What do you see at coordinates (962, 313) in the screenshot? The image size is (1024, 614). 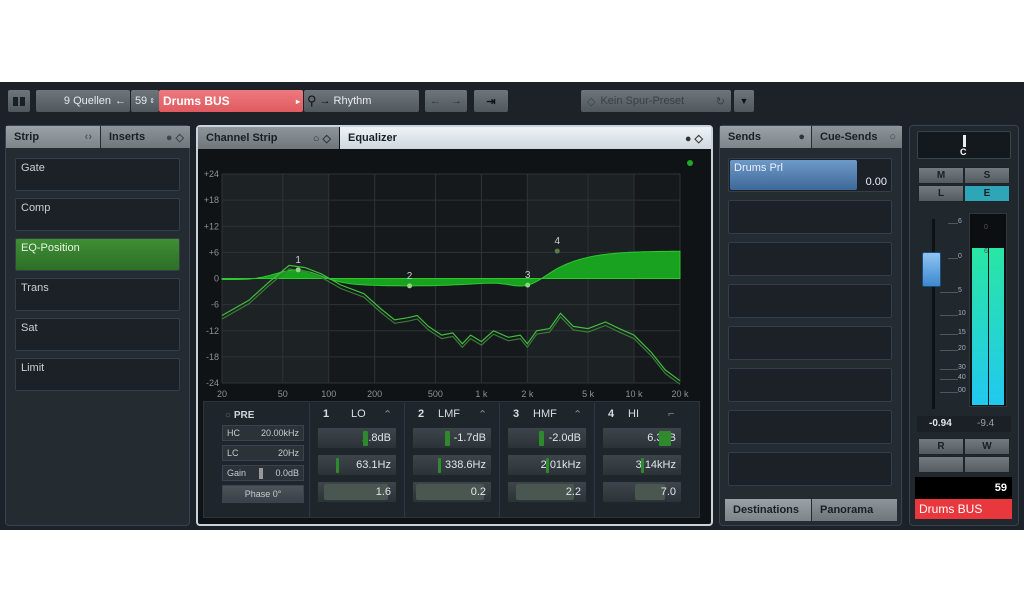 I see `fader-scale-label: 10` at bounding box center [962, 313].